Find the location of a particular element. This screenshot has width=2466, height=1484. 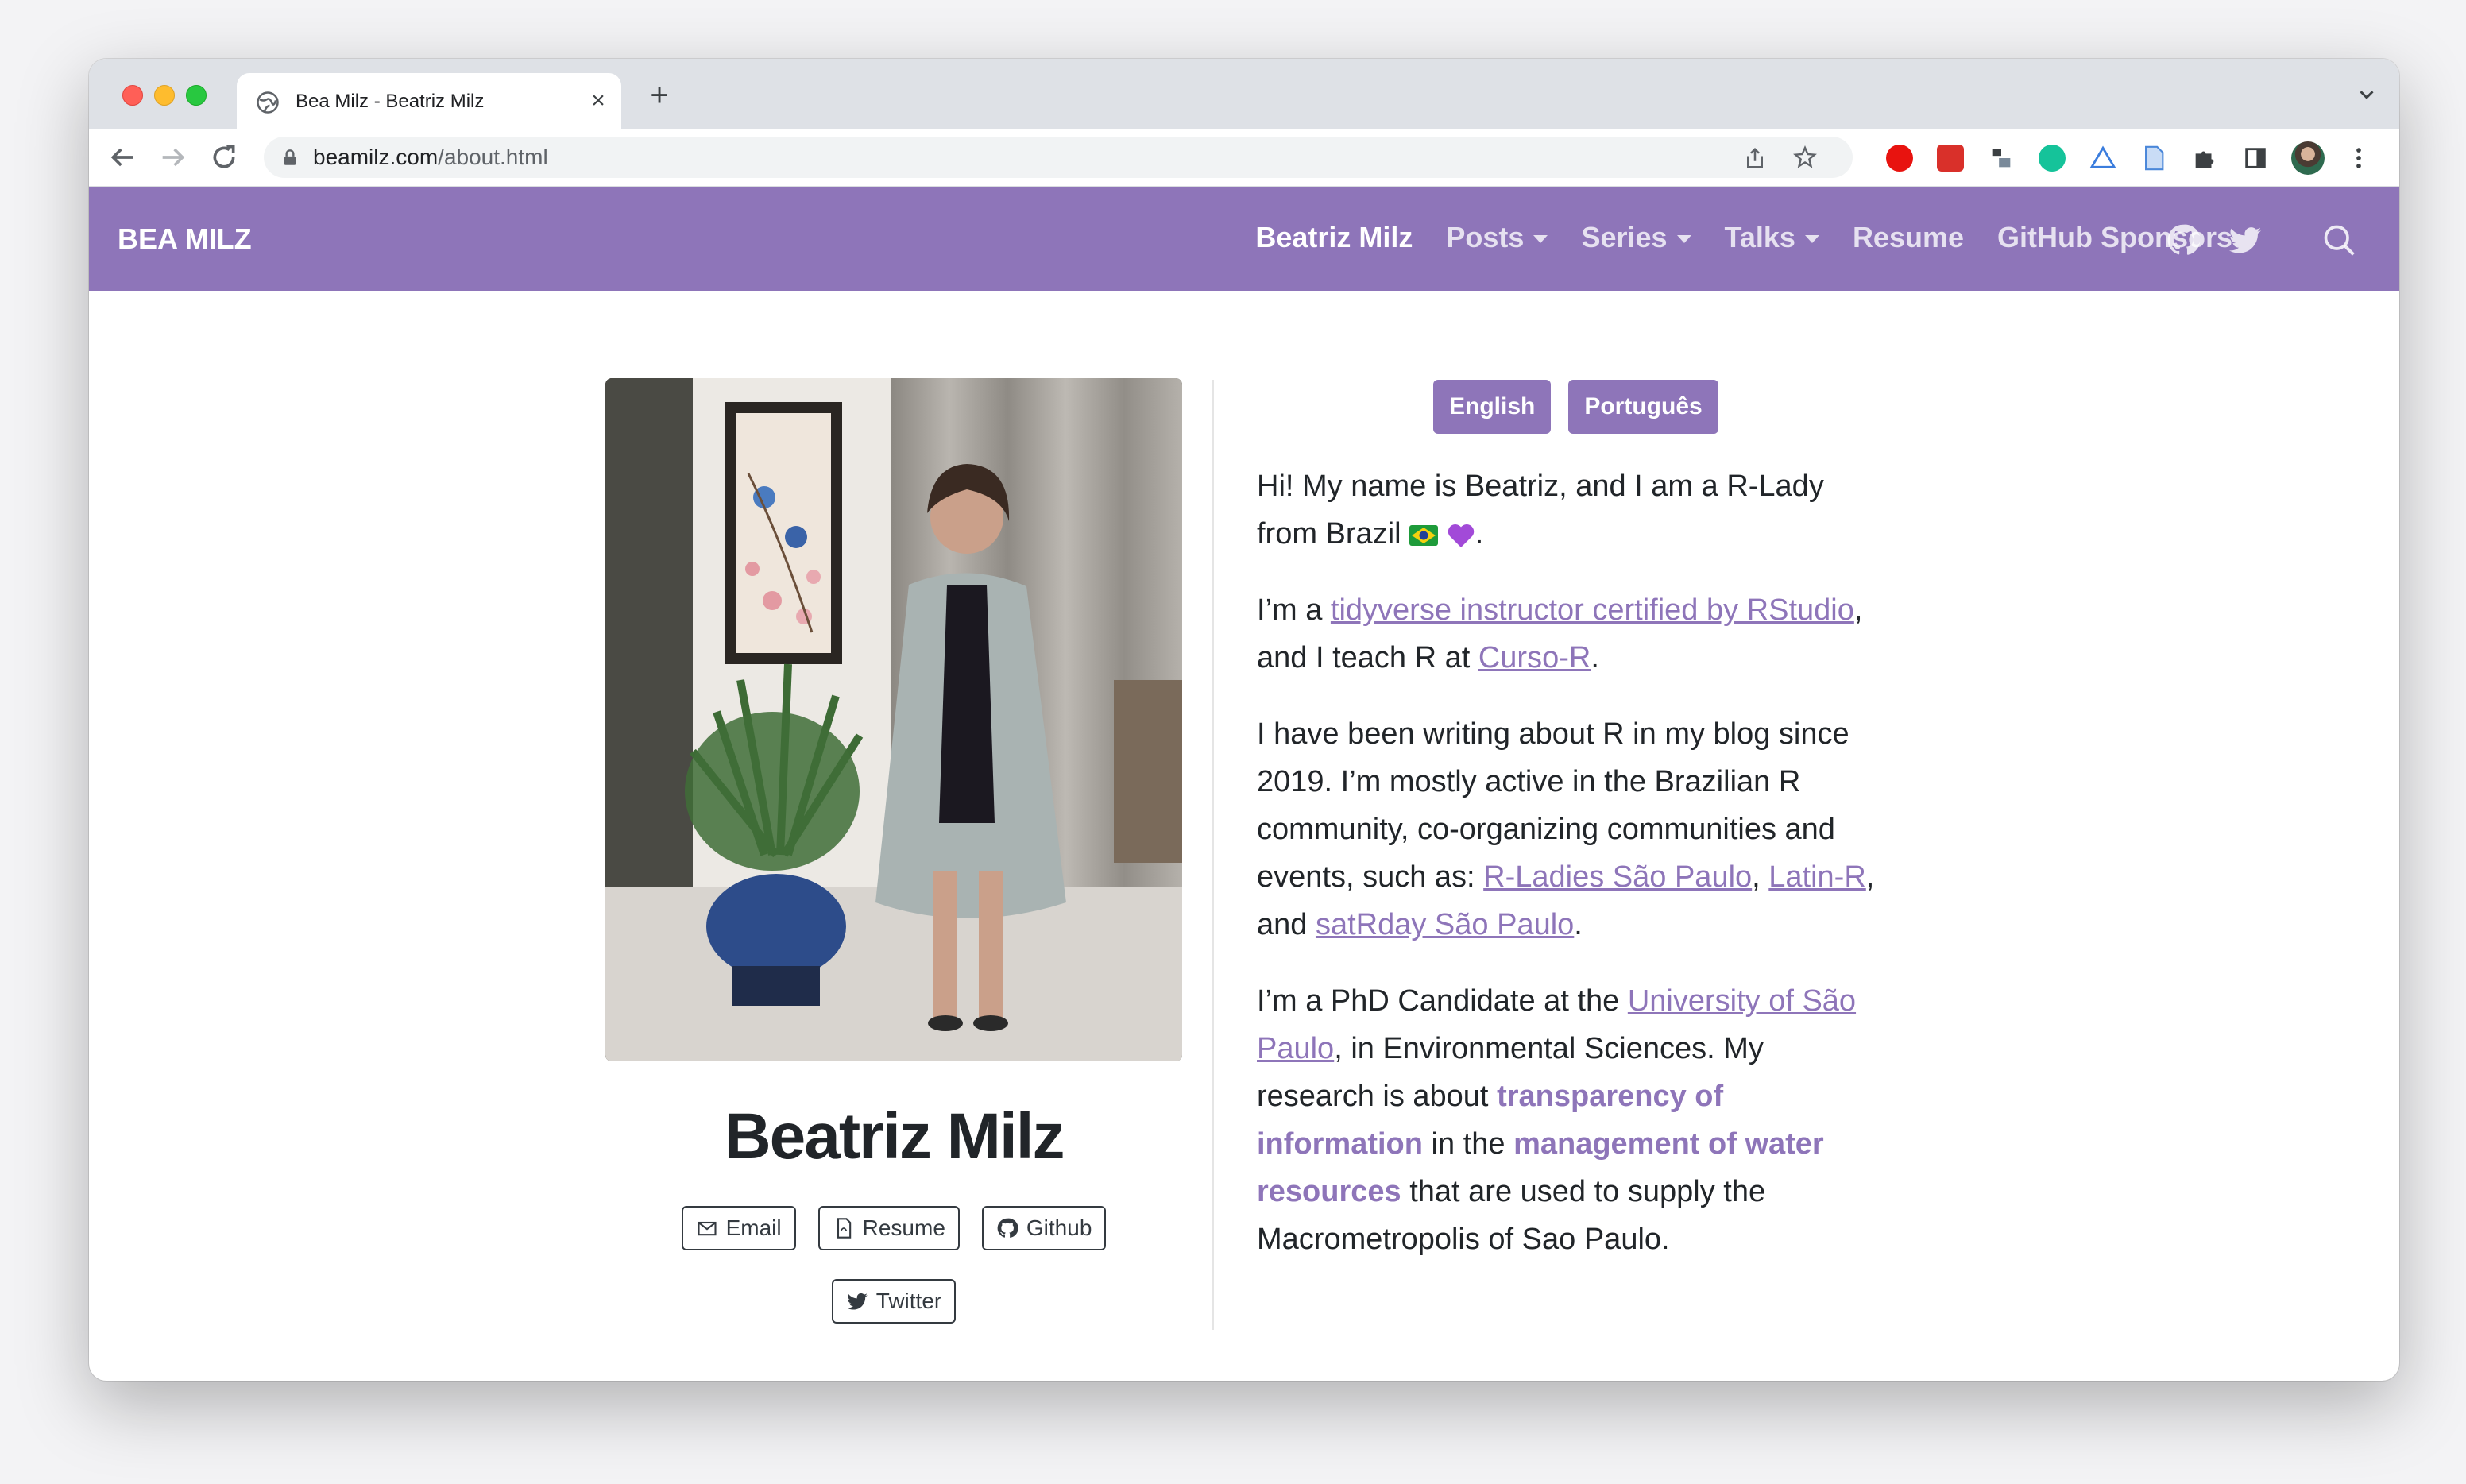

site-brand: BEA MILZ is located at coordinates (185, 239).